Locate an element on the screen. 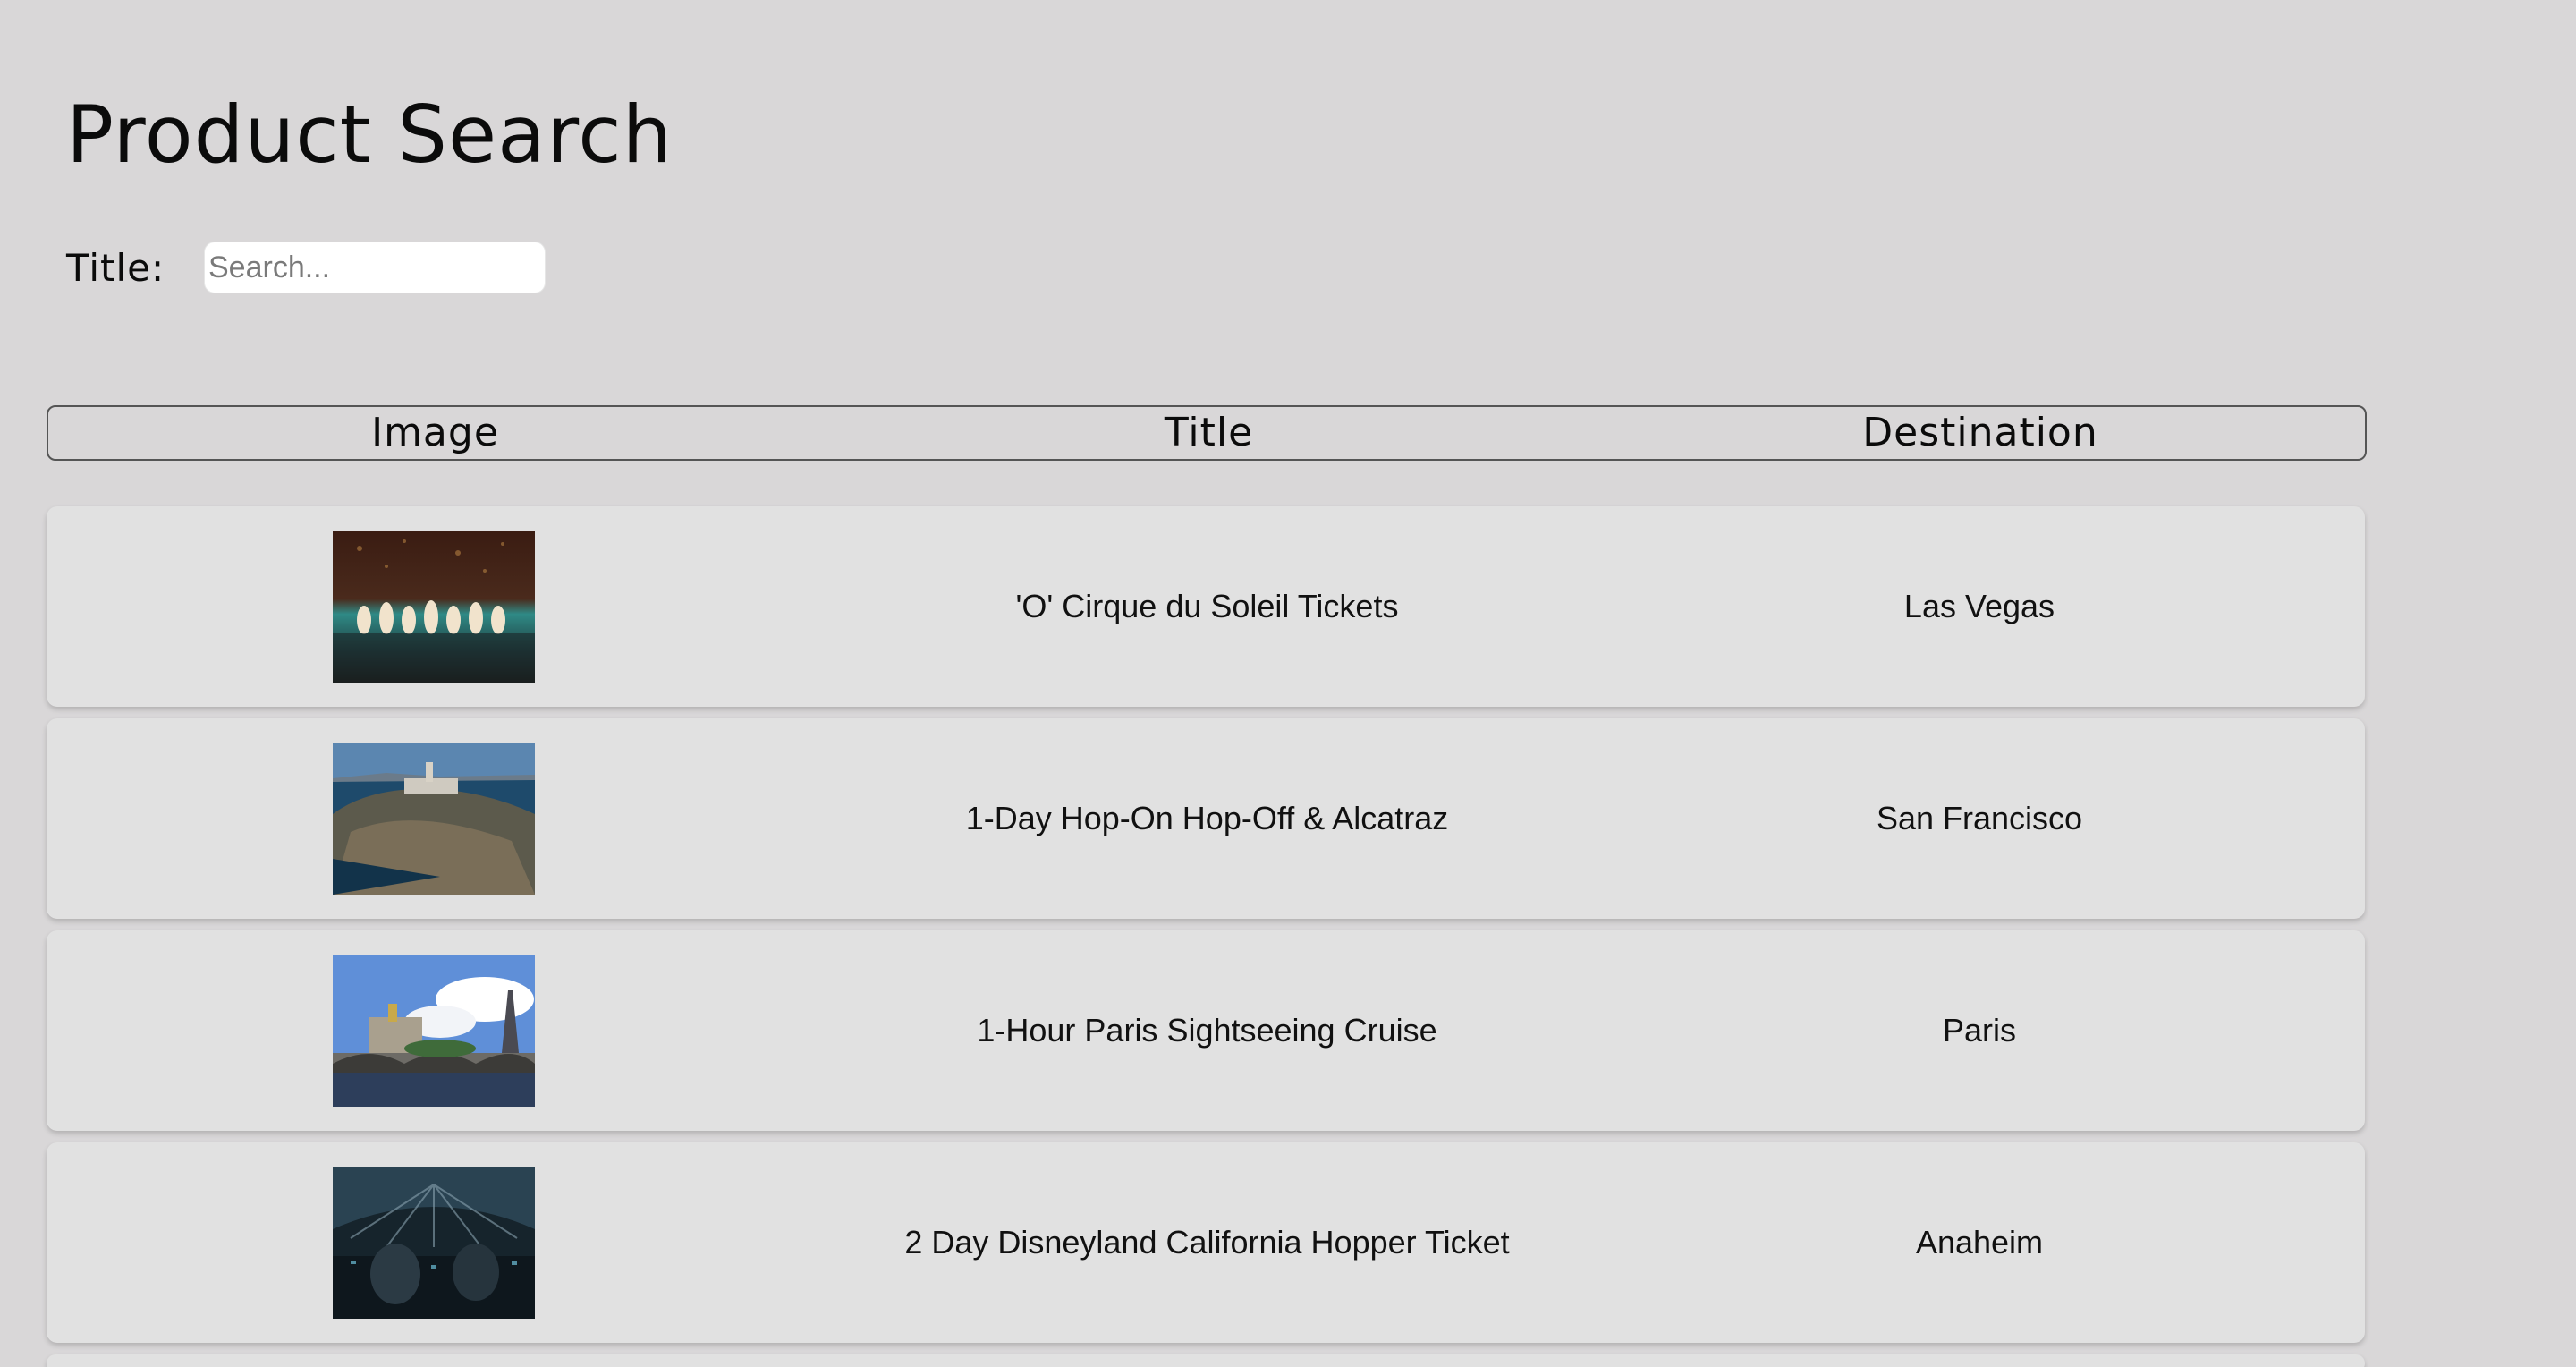 The height and width of the screenshot is (1367, 2576). search-label: Title: is located at coordinates (115, 267).